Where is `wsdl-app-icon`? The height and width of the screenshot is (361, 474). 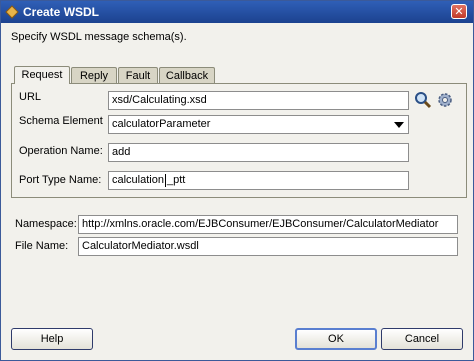 wsdl-app-icon is located at coordinates (12, 12).